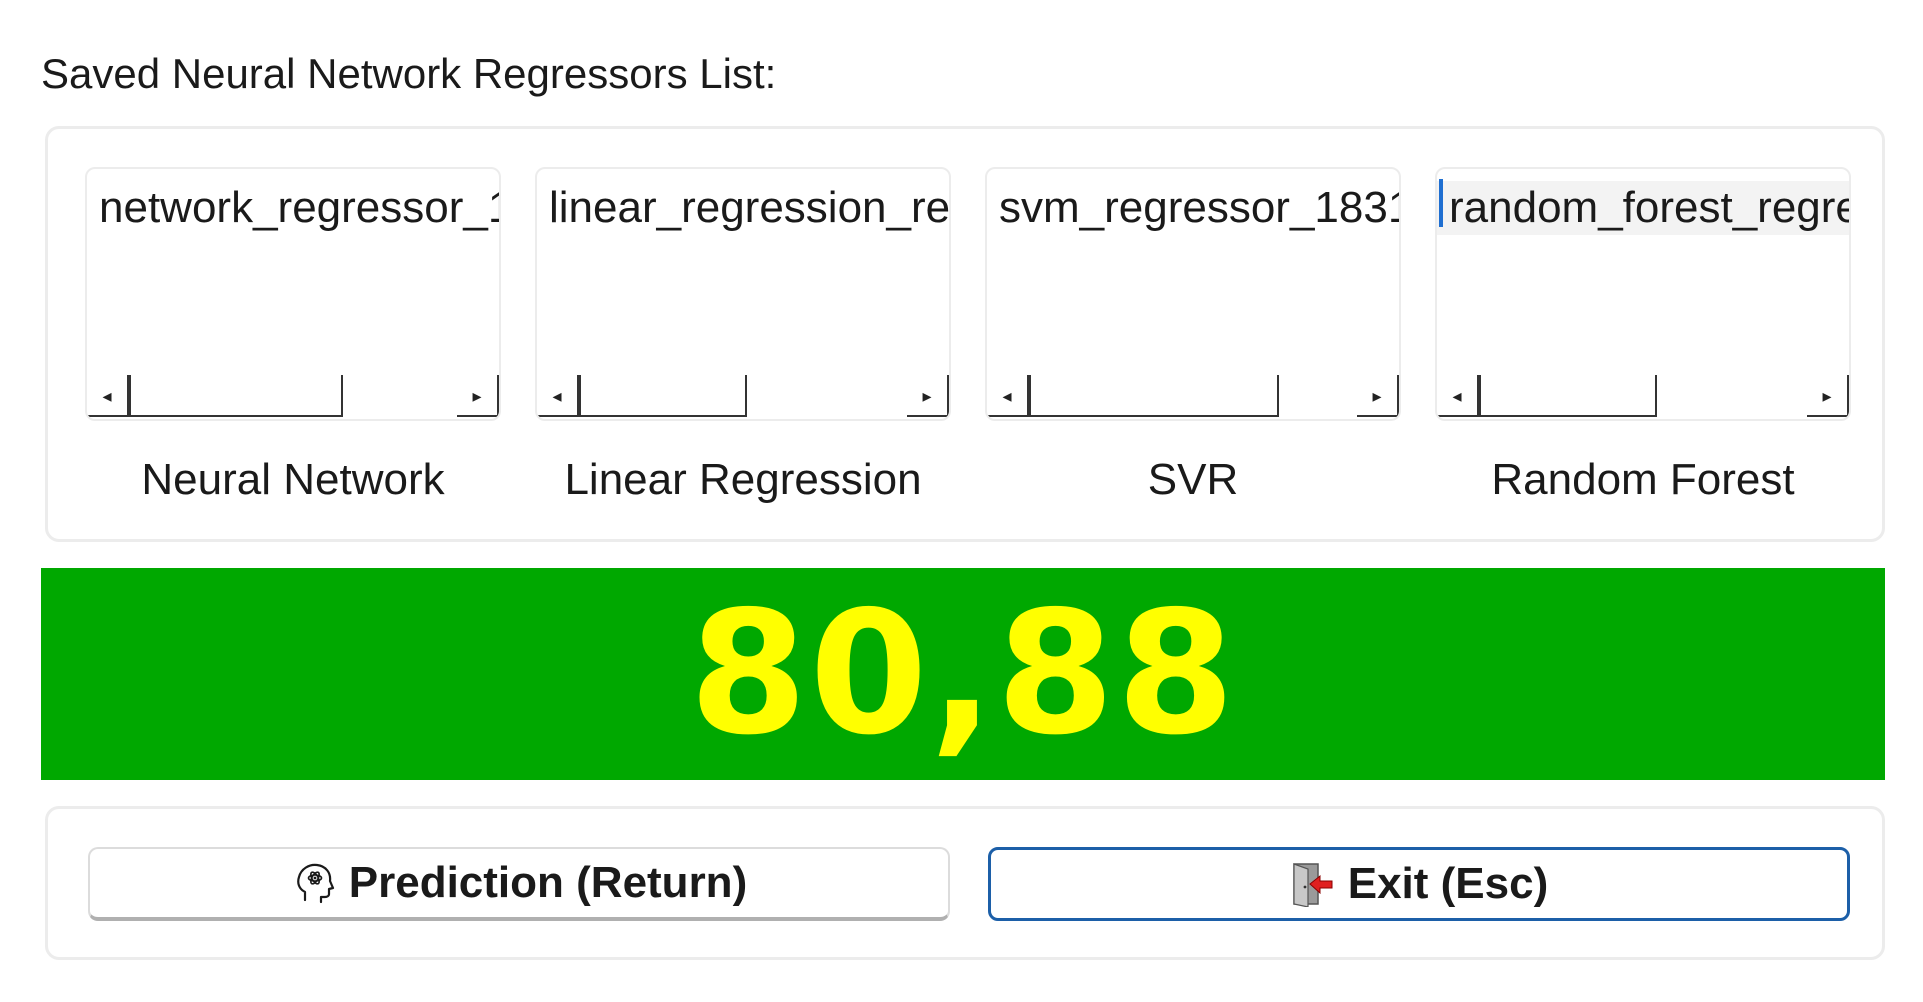 The width and height of the screenshot is (1923, 1002). I want to click on page-title: Saved Neural Network Regressors List:, so click(409, 73).